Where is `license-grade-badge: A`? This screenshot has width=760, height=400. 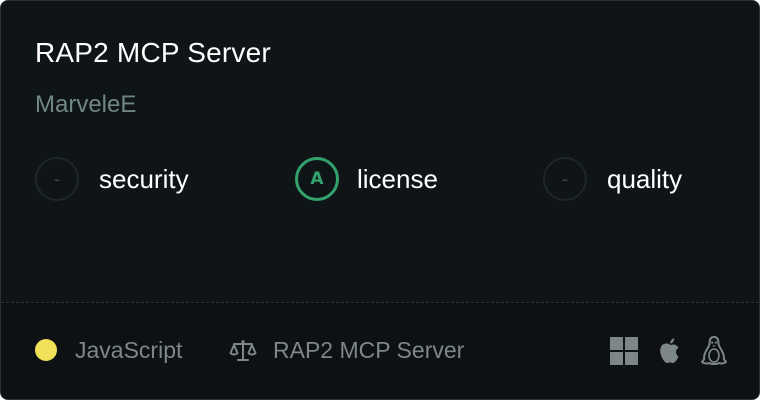
license-grade-badge: A is located at coordinates (317, 179).